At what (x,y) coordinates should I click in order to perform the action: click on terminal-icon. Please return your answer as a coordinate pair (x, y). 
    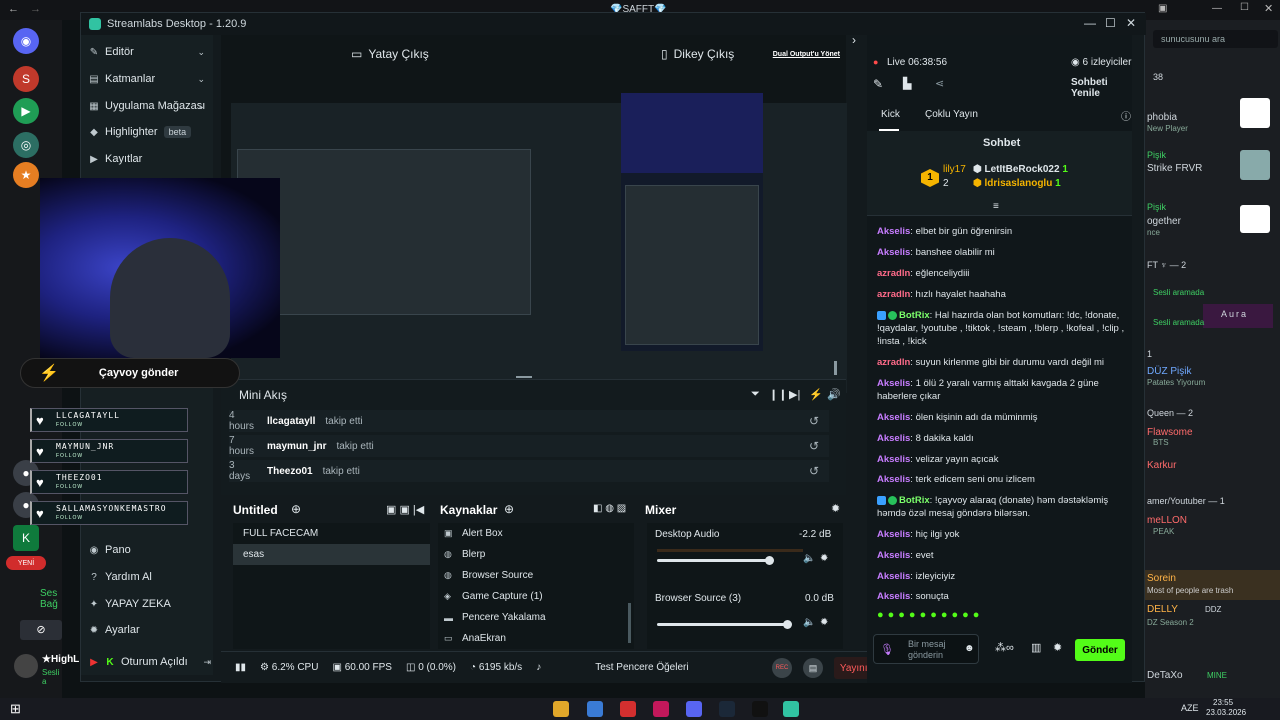
    Looking at the image, I should click on (760, 709).